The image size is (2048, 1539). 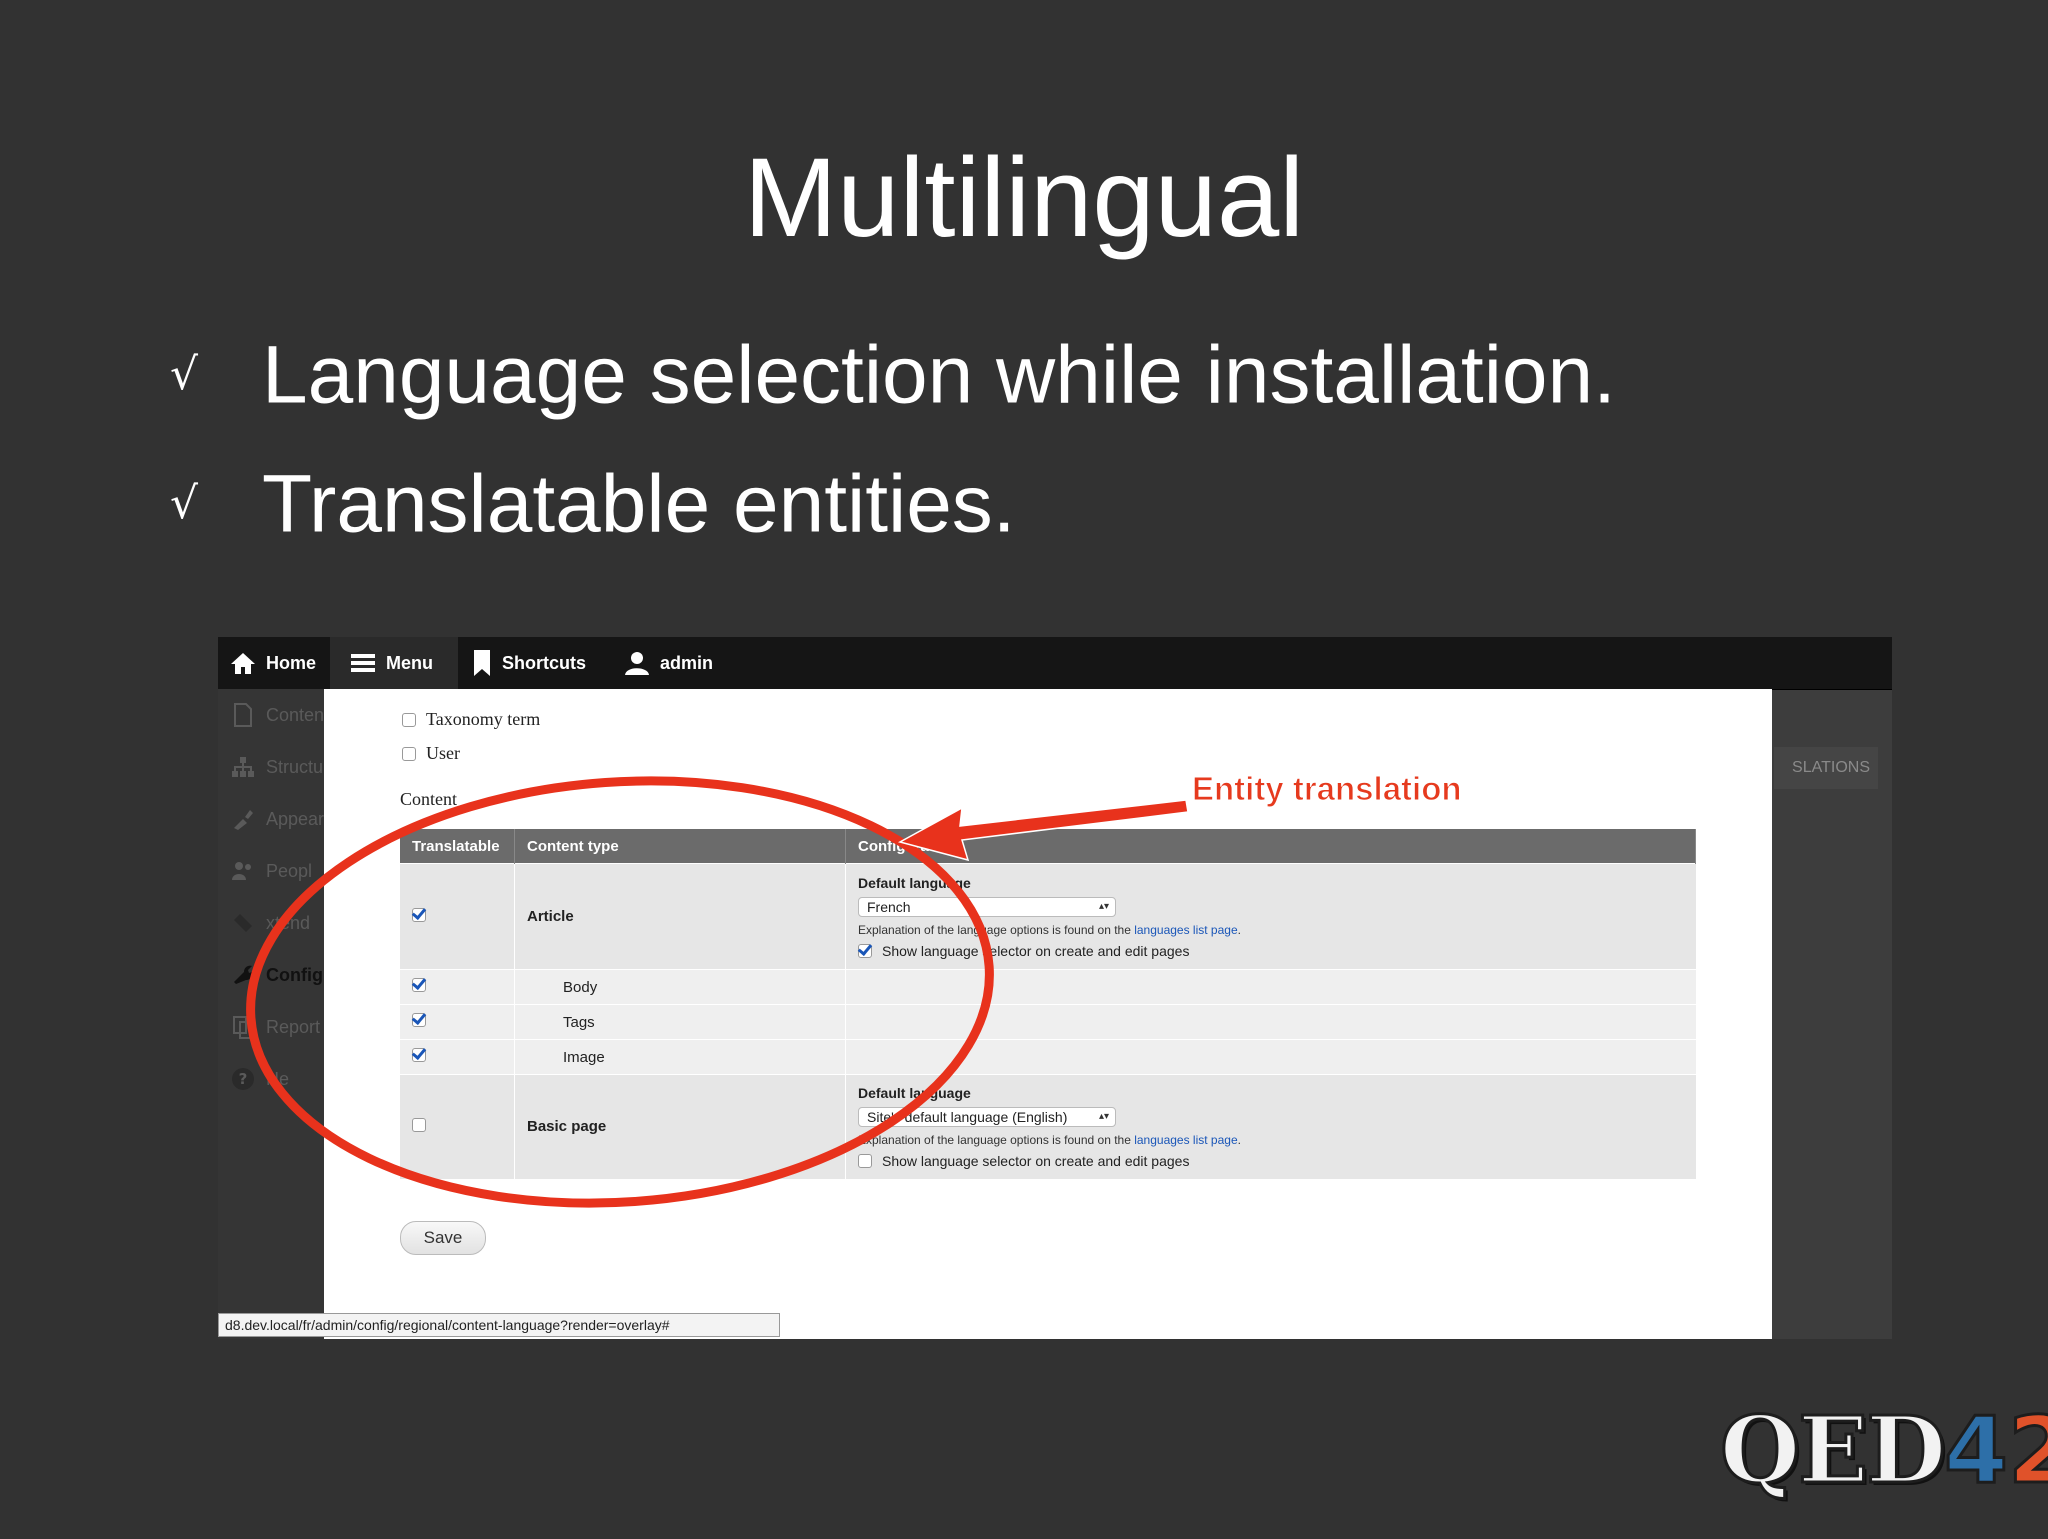 I want to click on toolbar-user-link: admin, so click(x=668, y=663).